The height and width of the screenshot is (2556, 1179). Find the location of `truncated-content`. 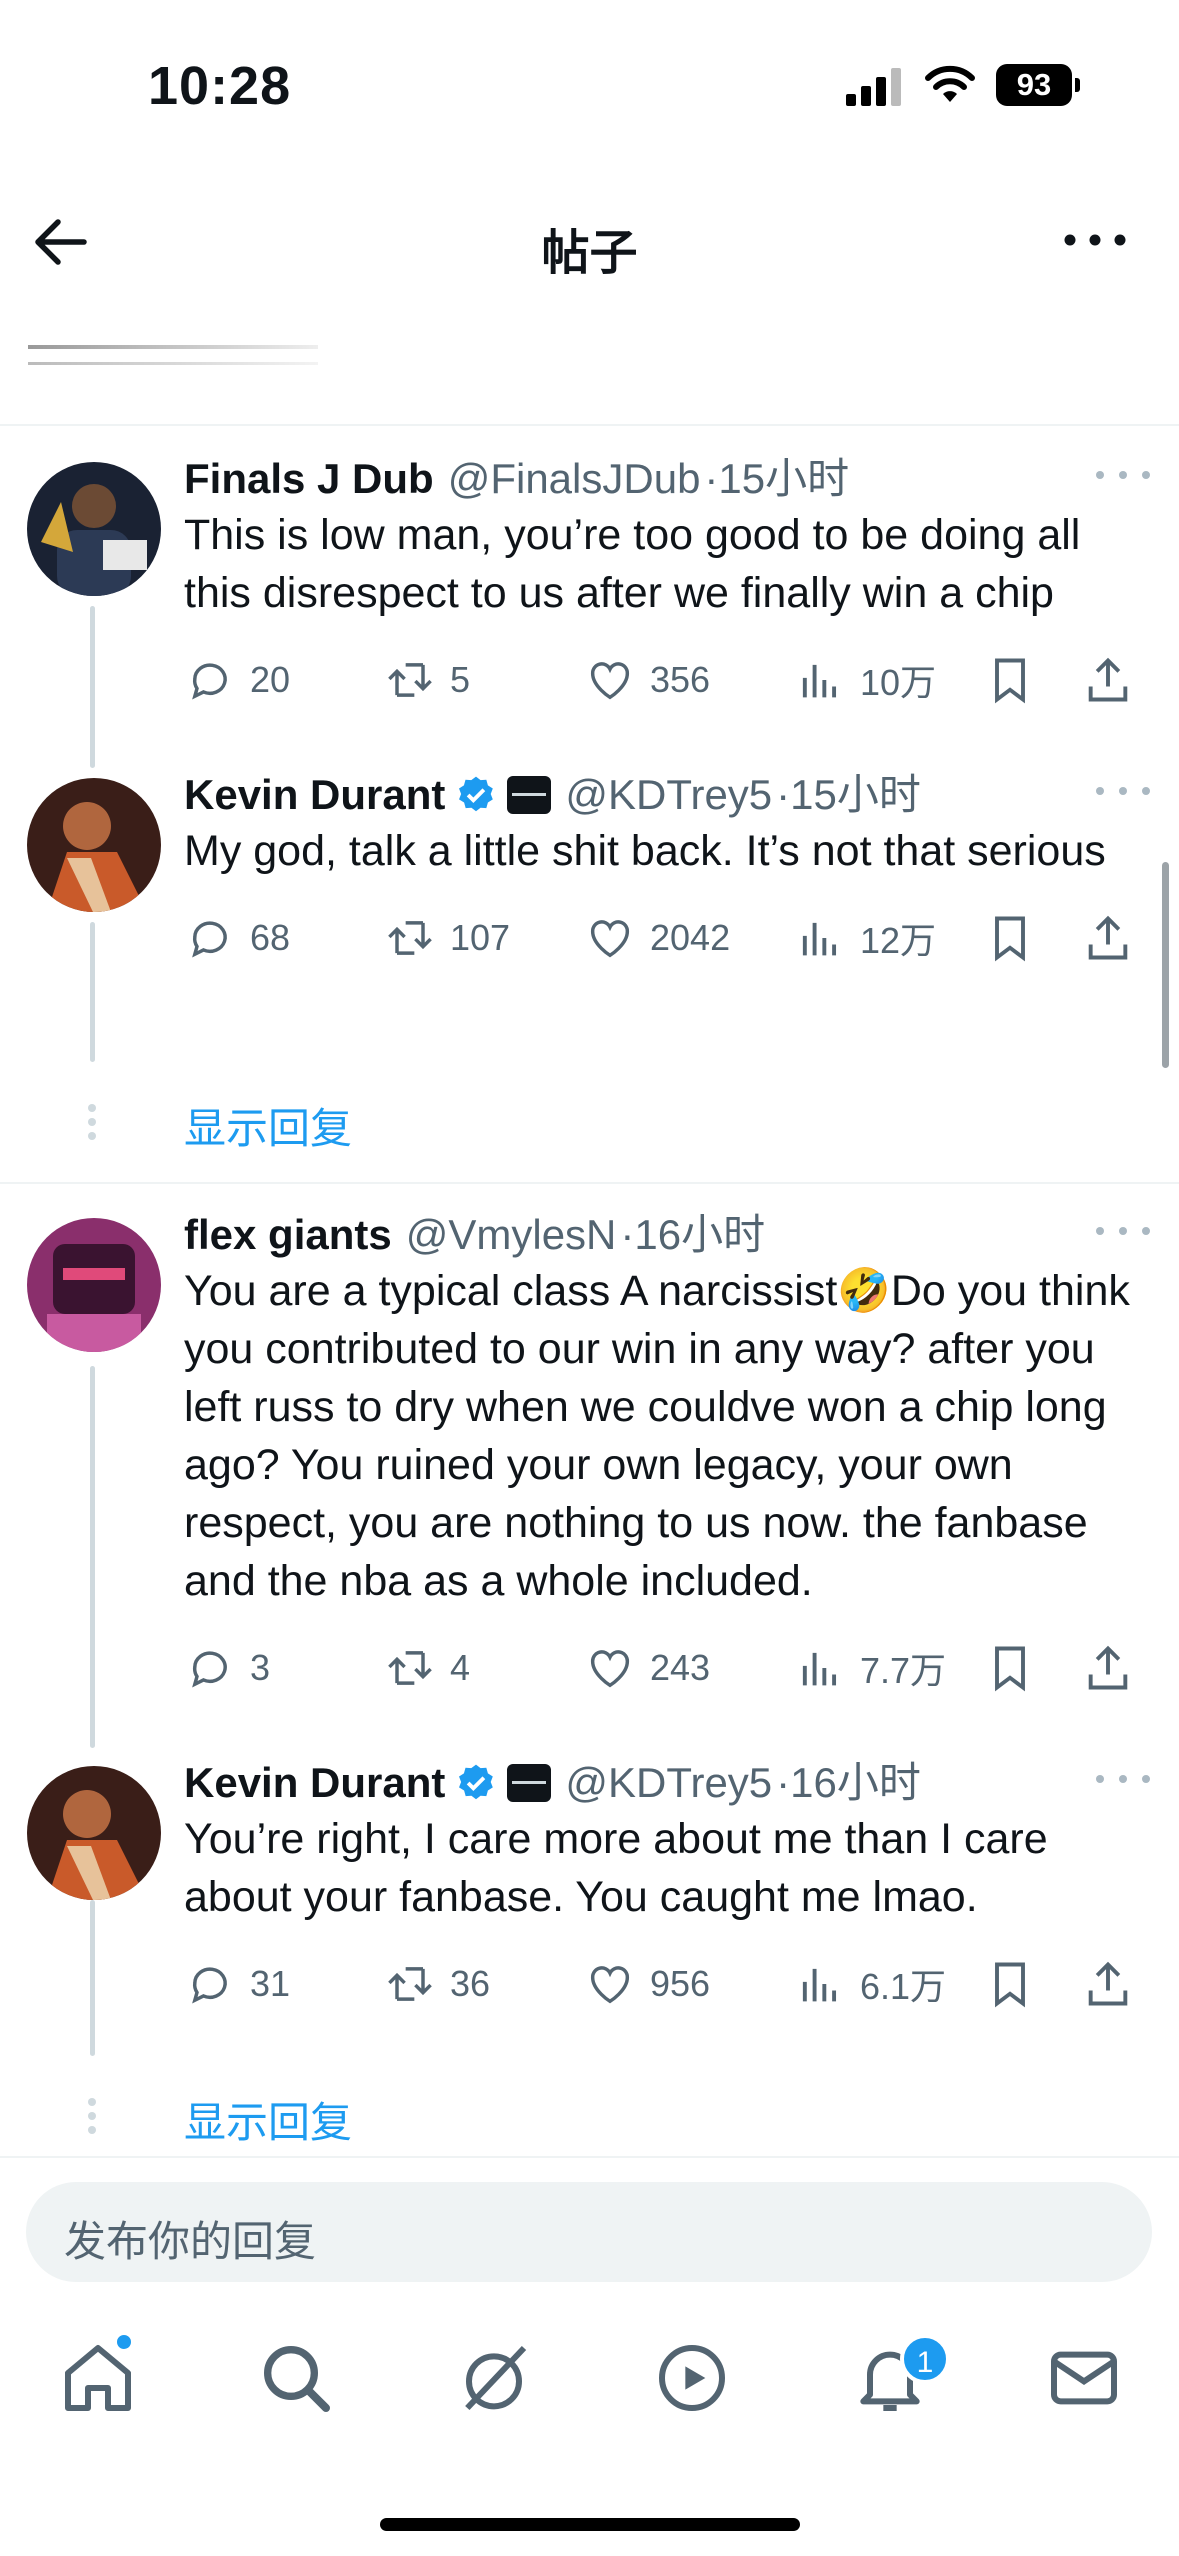

truncated-content is located at coordinates (173, 363).